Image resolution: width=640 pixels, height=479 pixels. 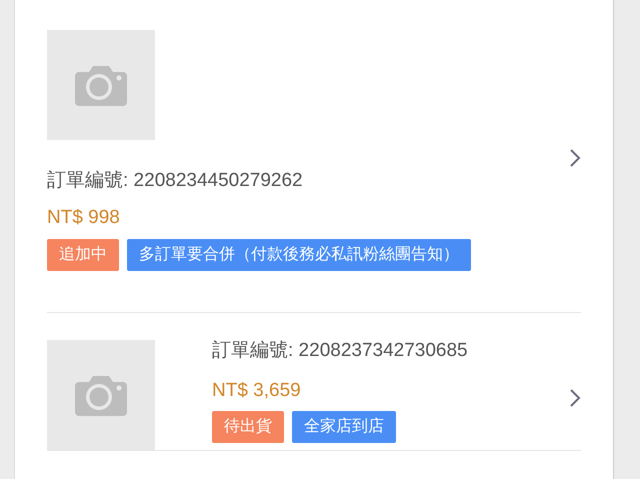 I want to click on status-tag: 全家店到店, so click(x=344, y=426).